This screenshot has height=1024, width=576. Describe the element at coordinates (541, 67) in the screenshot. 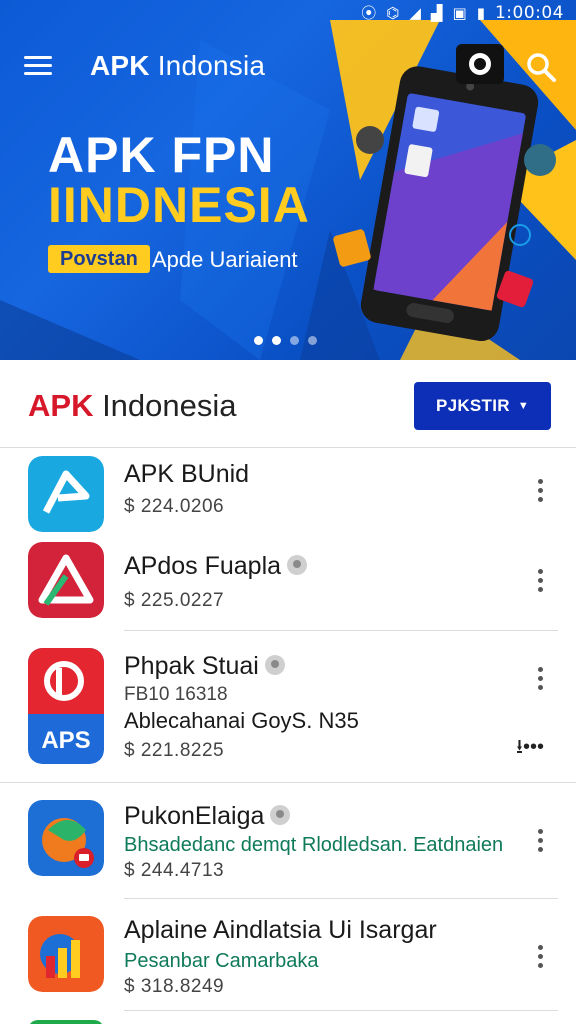

I see `search-icon` at that location.